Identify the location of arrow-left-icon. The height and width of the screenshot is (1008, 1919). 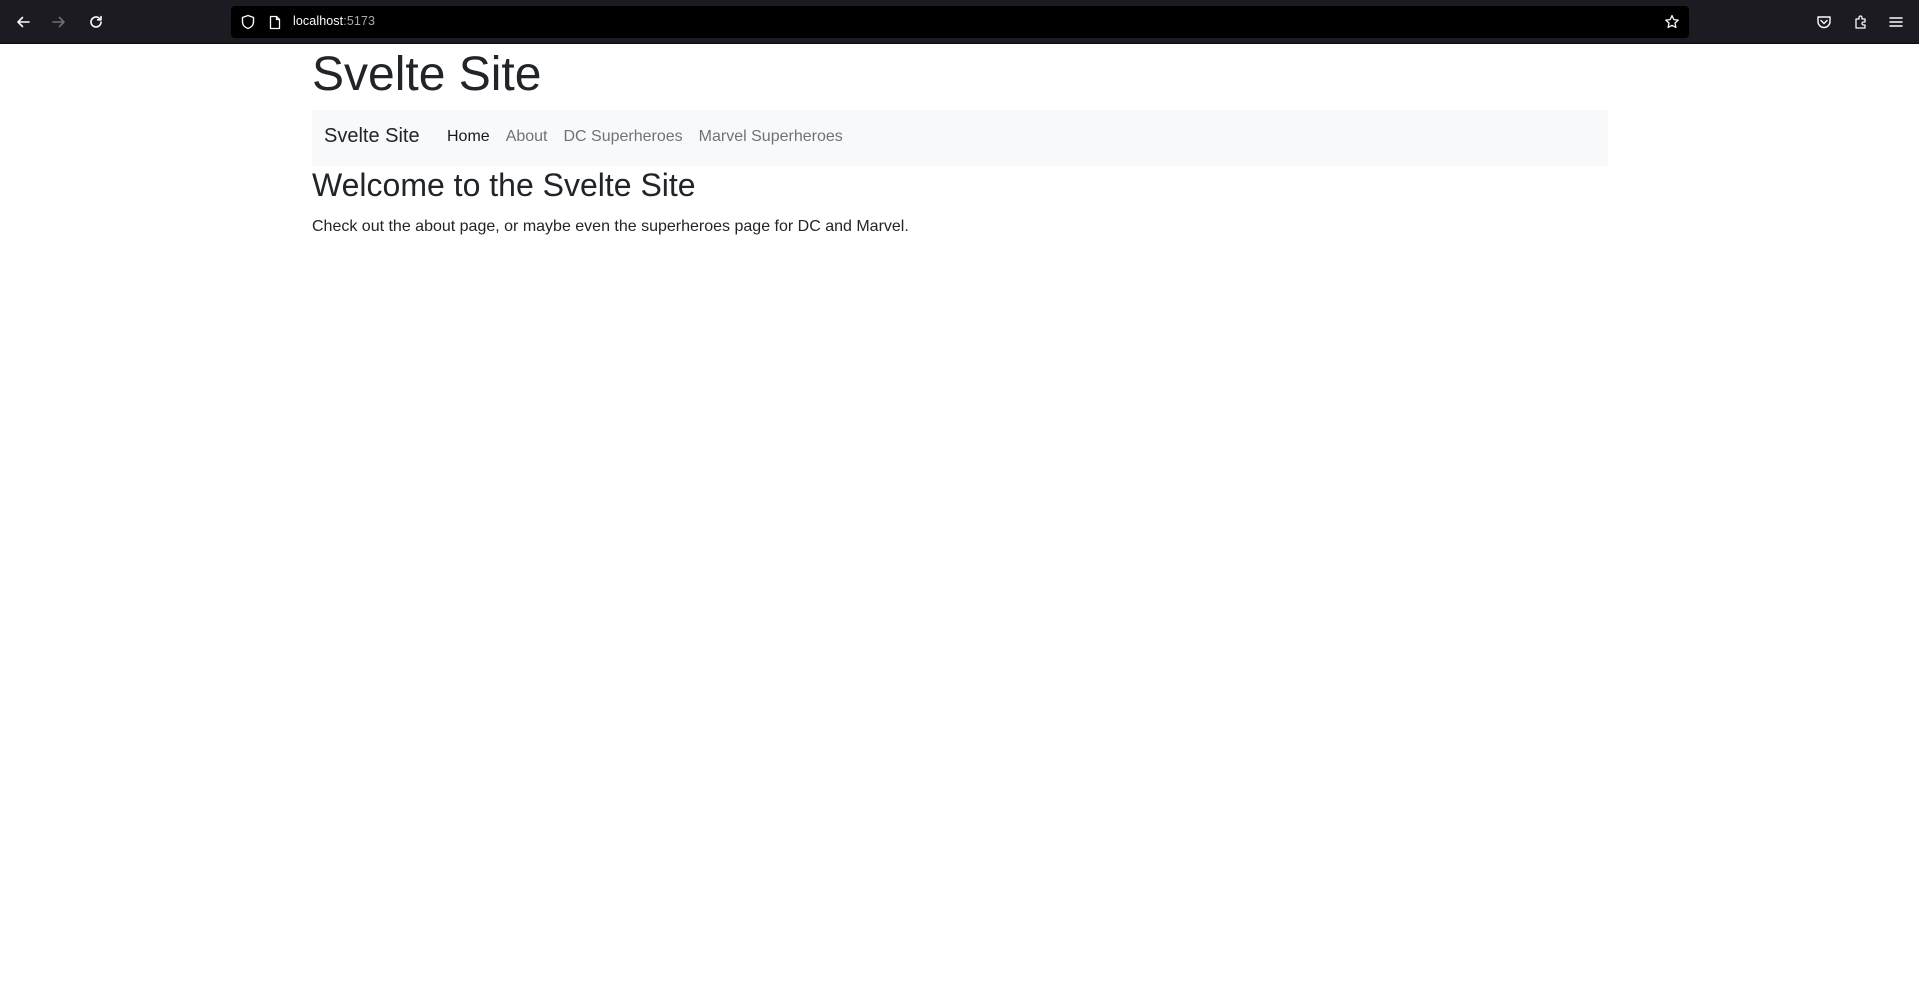
(23, 22).